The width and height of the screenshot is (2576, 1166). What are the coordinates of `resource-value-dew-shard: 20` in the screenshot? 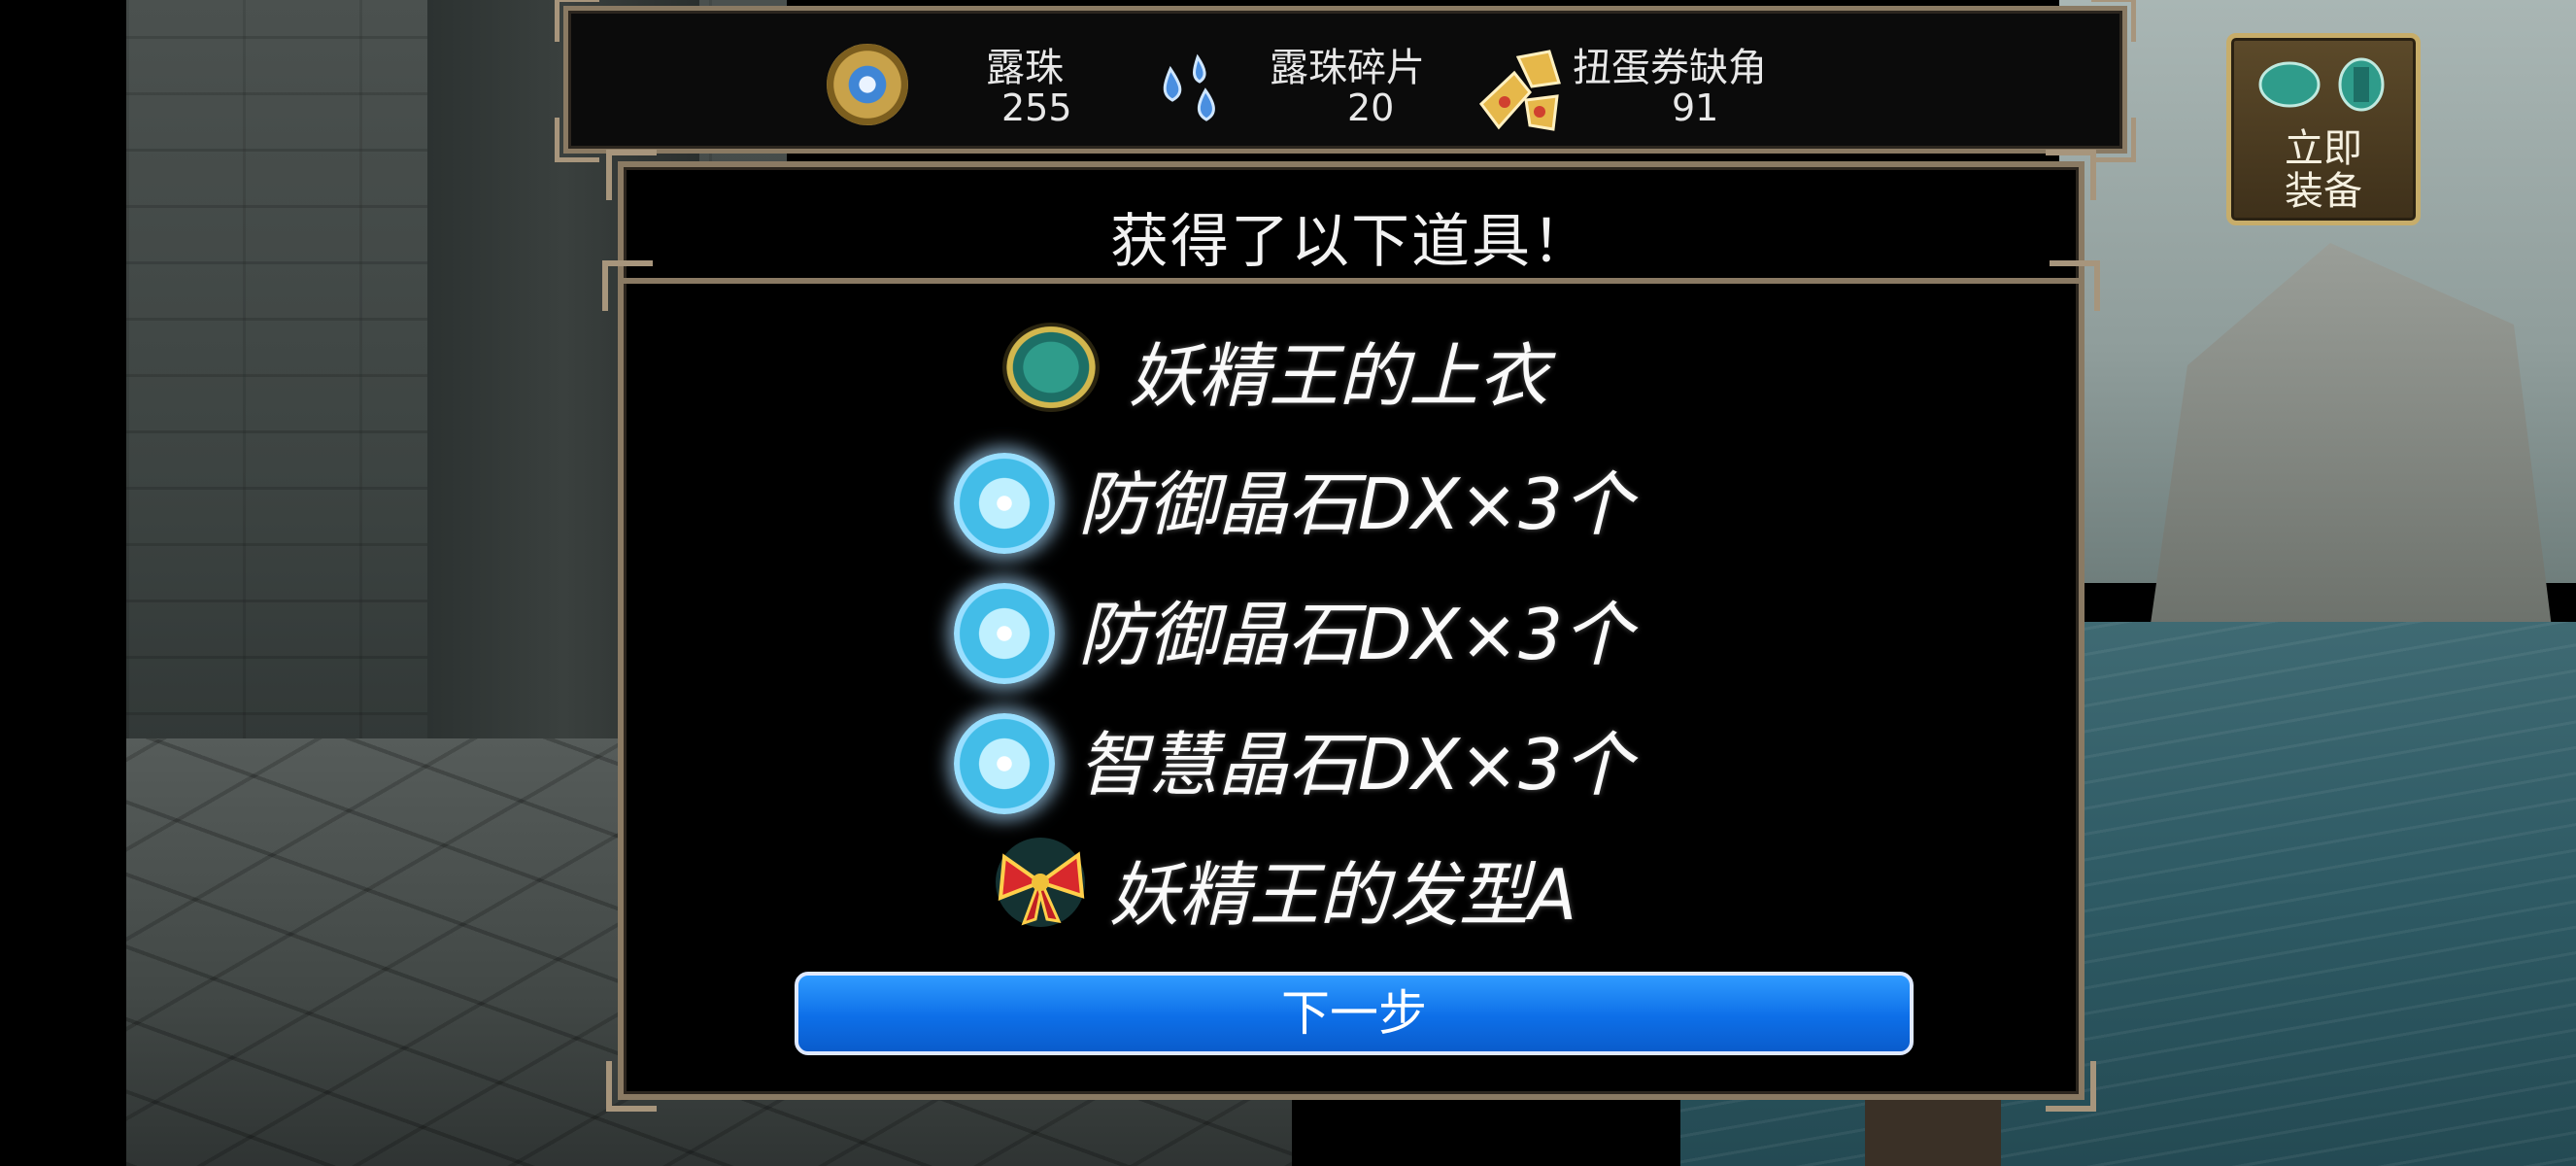 It's located at (1371, 107).